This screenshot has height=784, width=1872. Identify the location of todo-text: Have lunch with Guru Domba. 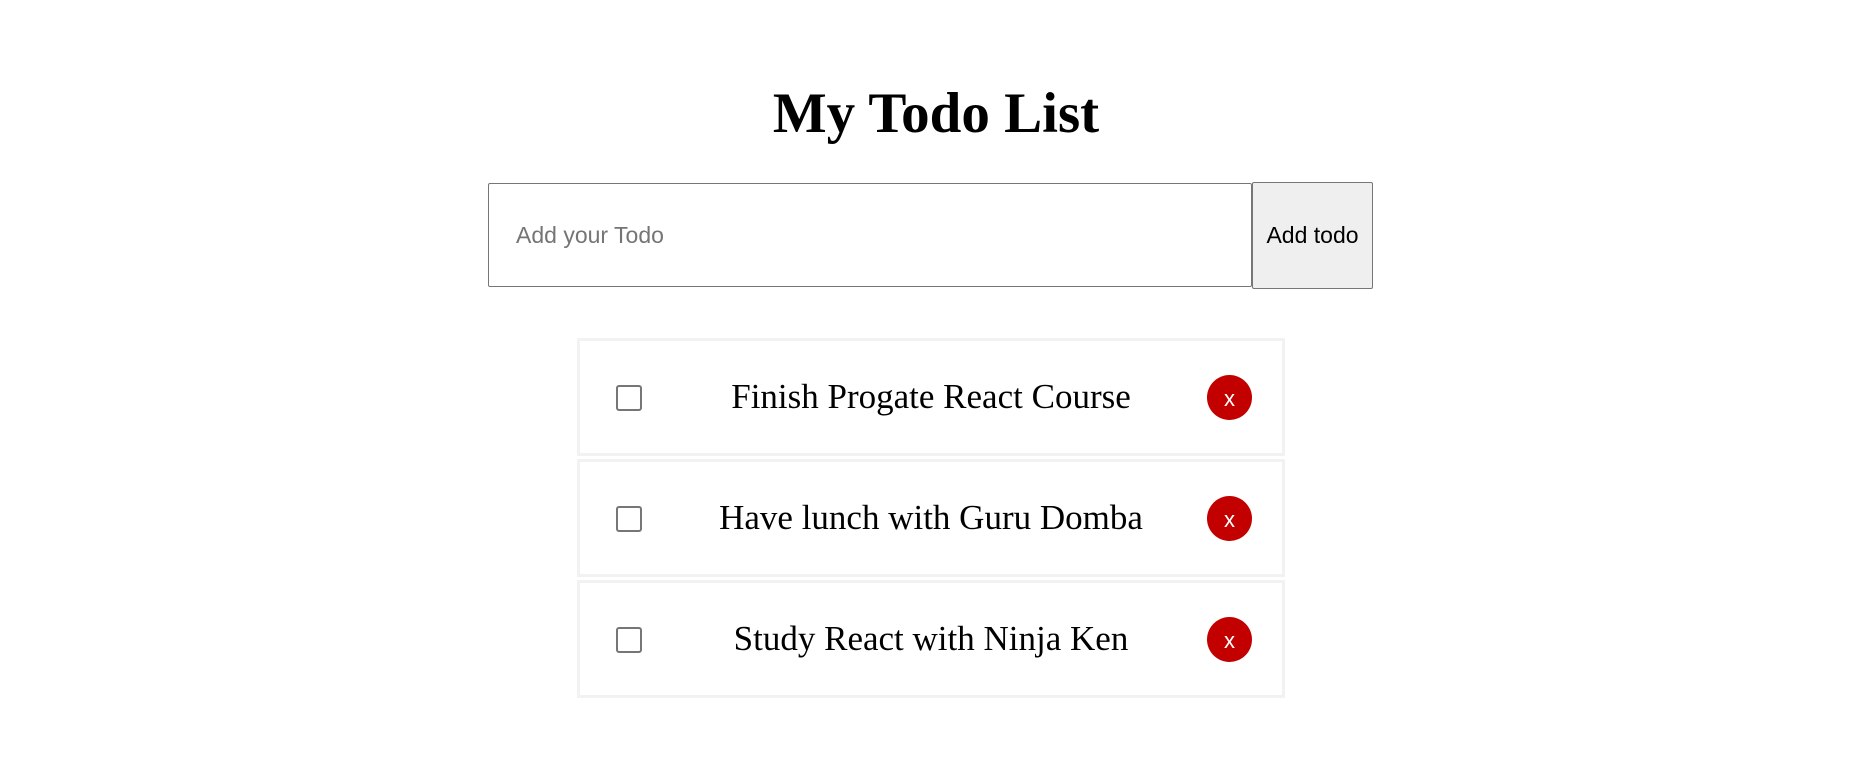
(931, 517).